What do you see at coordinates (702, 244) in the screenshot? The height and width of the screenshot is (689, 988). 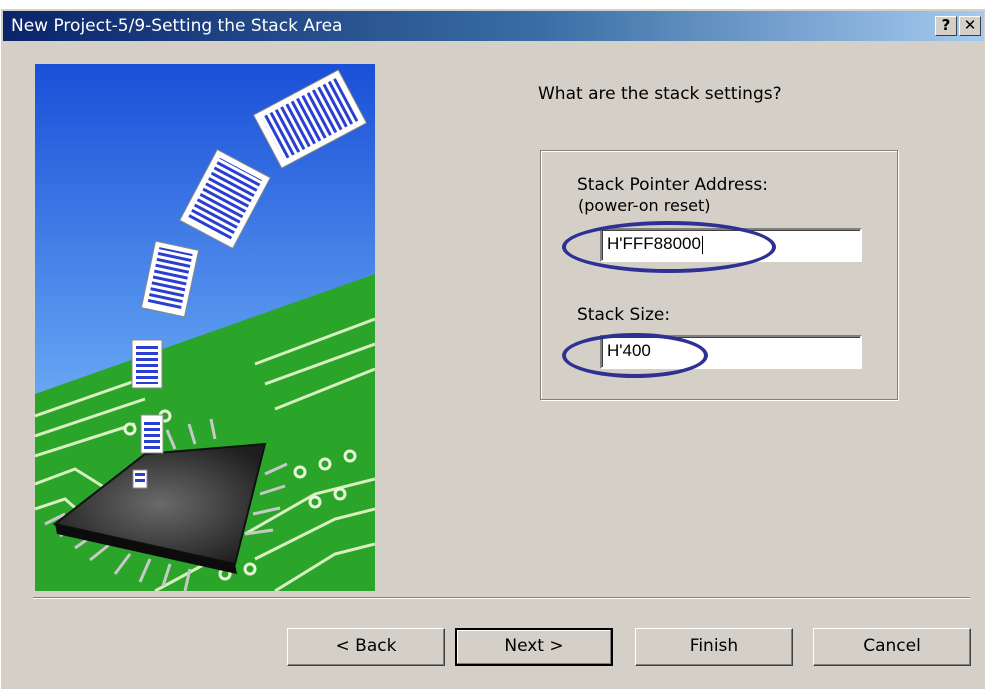 I see `text-caret` at bounding box center [702, 244].